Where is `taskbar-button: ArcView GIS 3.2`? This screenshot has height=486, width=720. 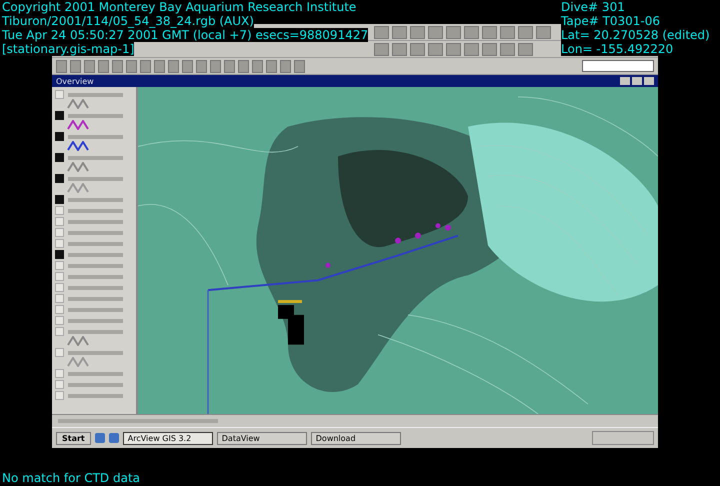
taskbar-button: ArcView GIS 3.2 is located at coordinates (167, 438).